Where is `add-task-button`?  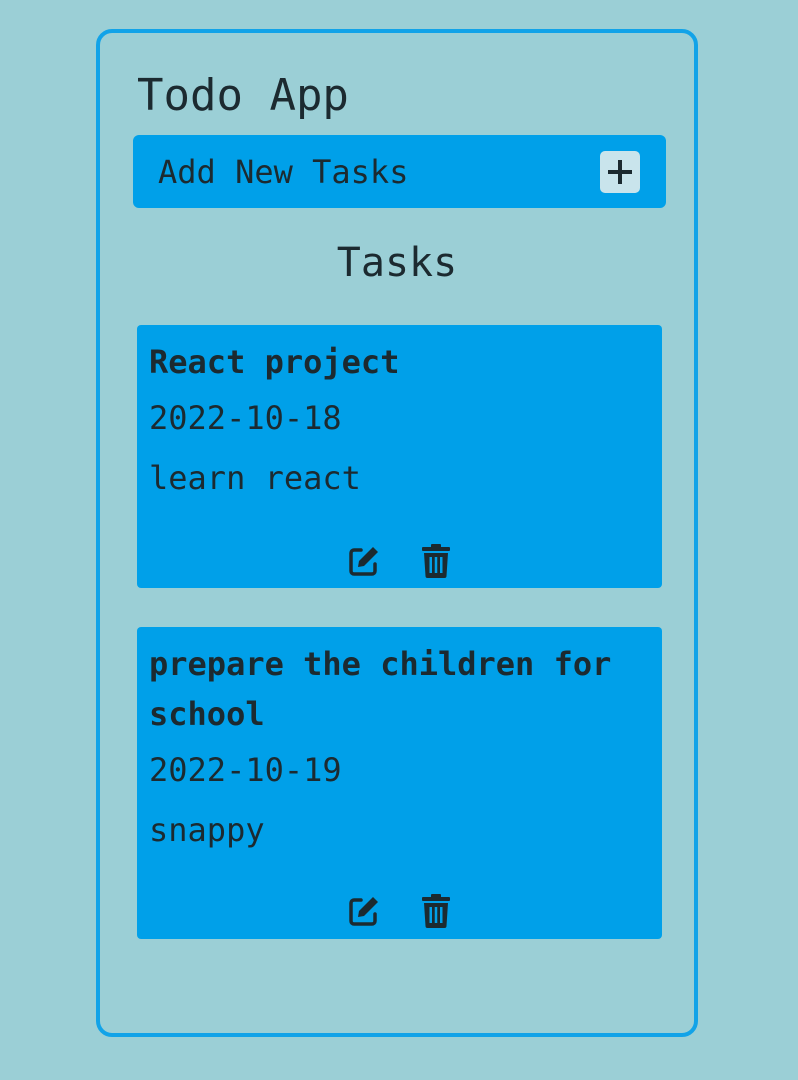 add-task-button is located at coordinates (620, 172).